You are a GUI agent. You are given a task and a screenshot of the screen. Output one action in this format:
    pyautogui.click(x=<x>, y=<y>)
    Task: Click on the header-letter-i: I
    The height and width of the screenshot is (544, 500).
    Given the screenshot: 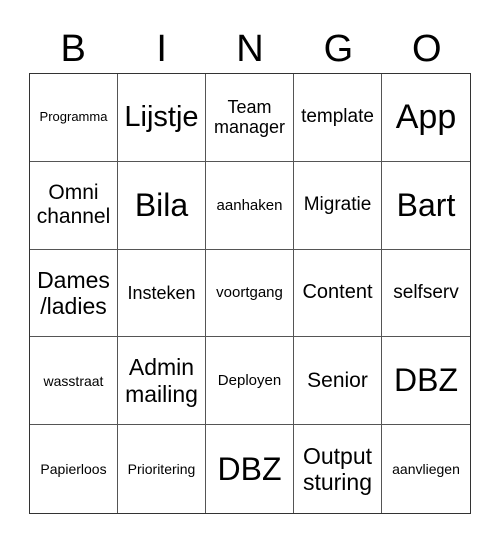 What is the action you would take?
    pyautogui.click(x=161, y=49)
    